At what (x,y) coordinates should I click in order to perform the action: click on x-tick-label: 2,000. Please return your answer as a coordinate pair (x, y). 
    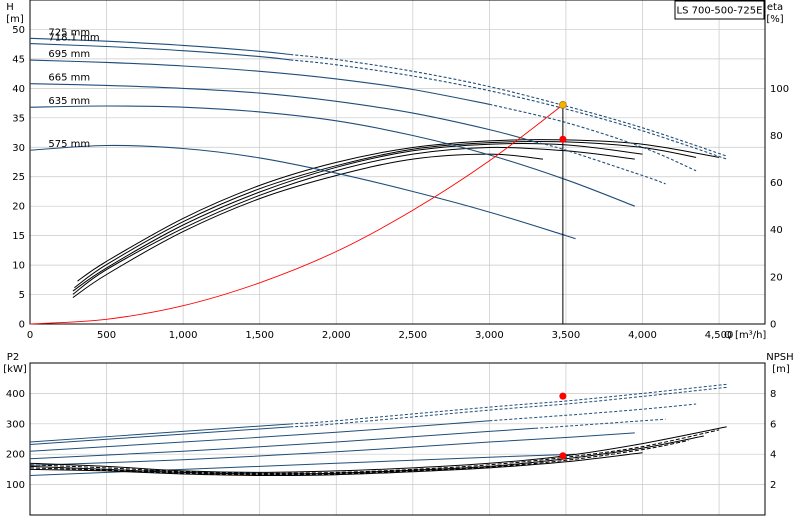
    Looking at the image, I should click on (336, 335).